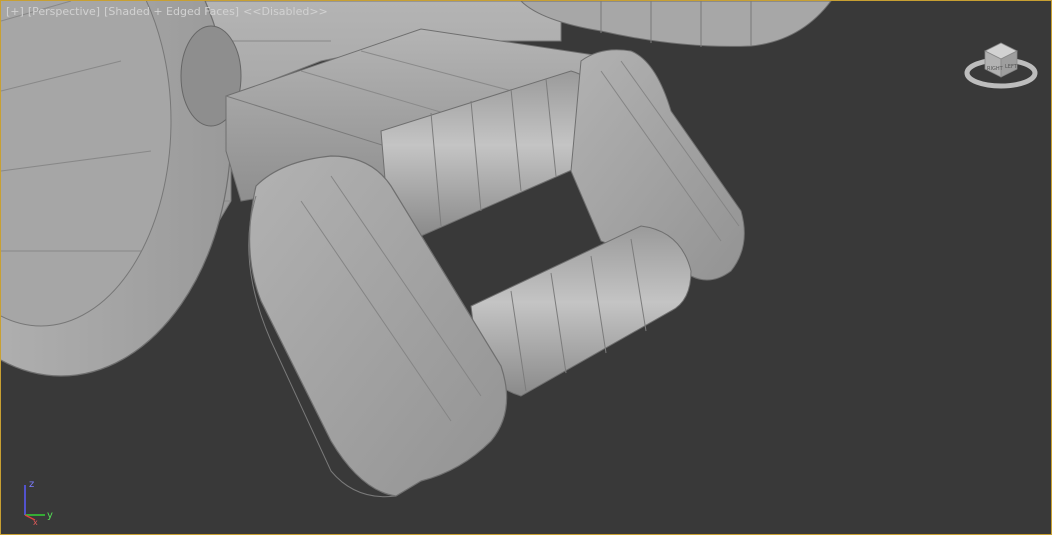 The height and width of the screenshot is (535, 1052). Describe the element at coordinates (285, 11) in the screenshot. I see `viewport-status-label: <<Disabled>>` at that location.